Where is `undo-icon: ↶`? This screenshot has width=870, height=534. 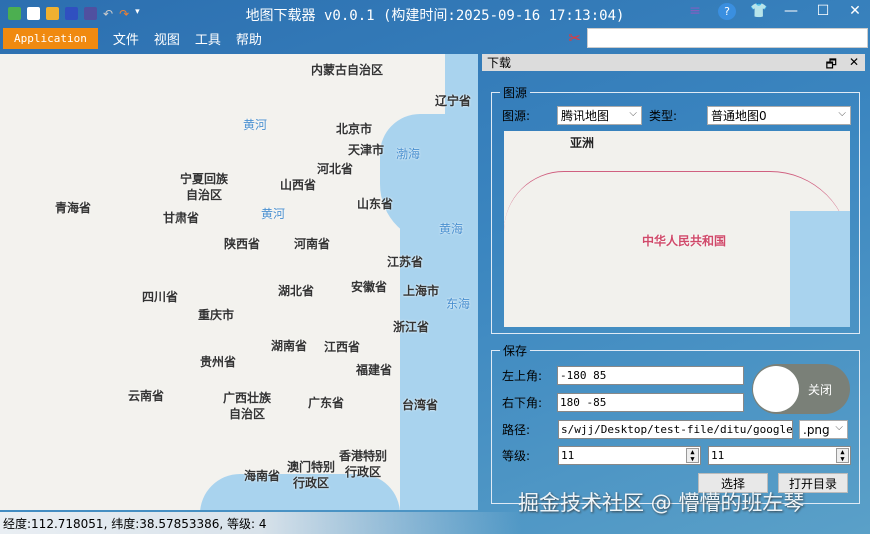 undo-icon: ↶ is located at coordinates (108, 14).